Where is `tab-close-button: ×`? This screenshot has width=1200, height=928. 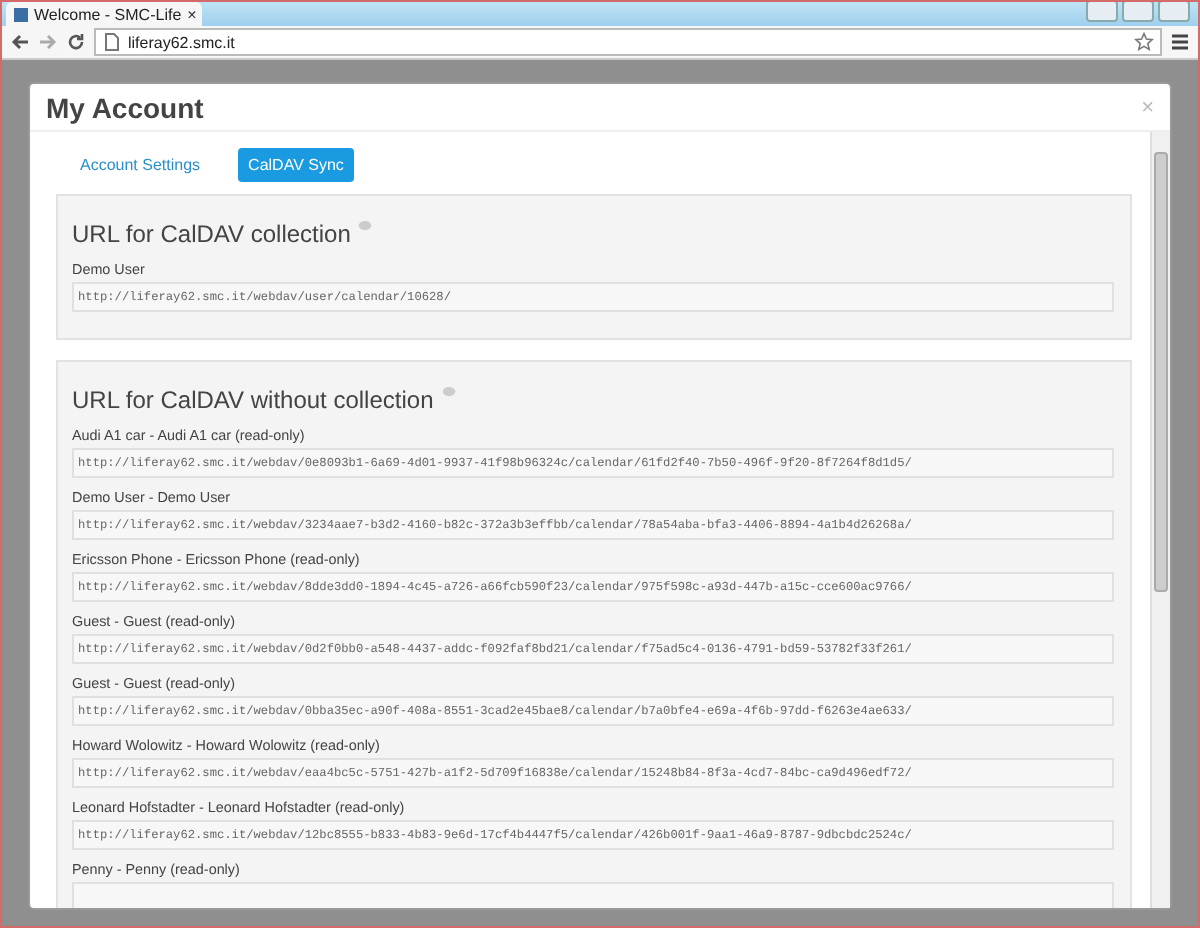
tab-close-button: × is located at coordinates (192, 14).